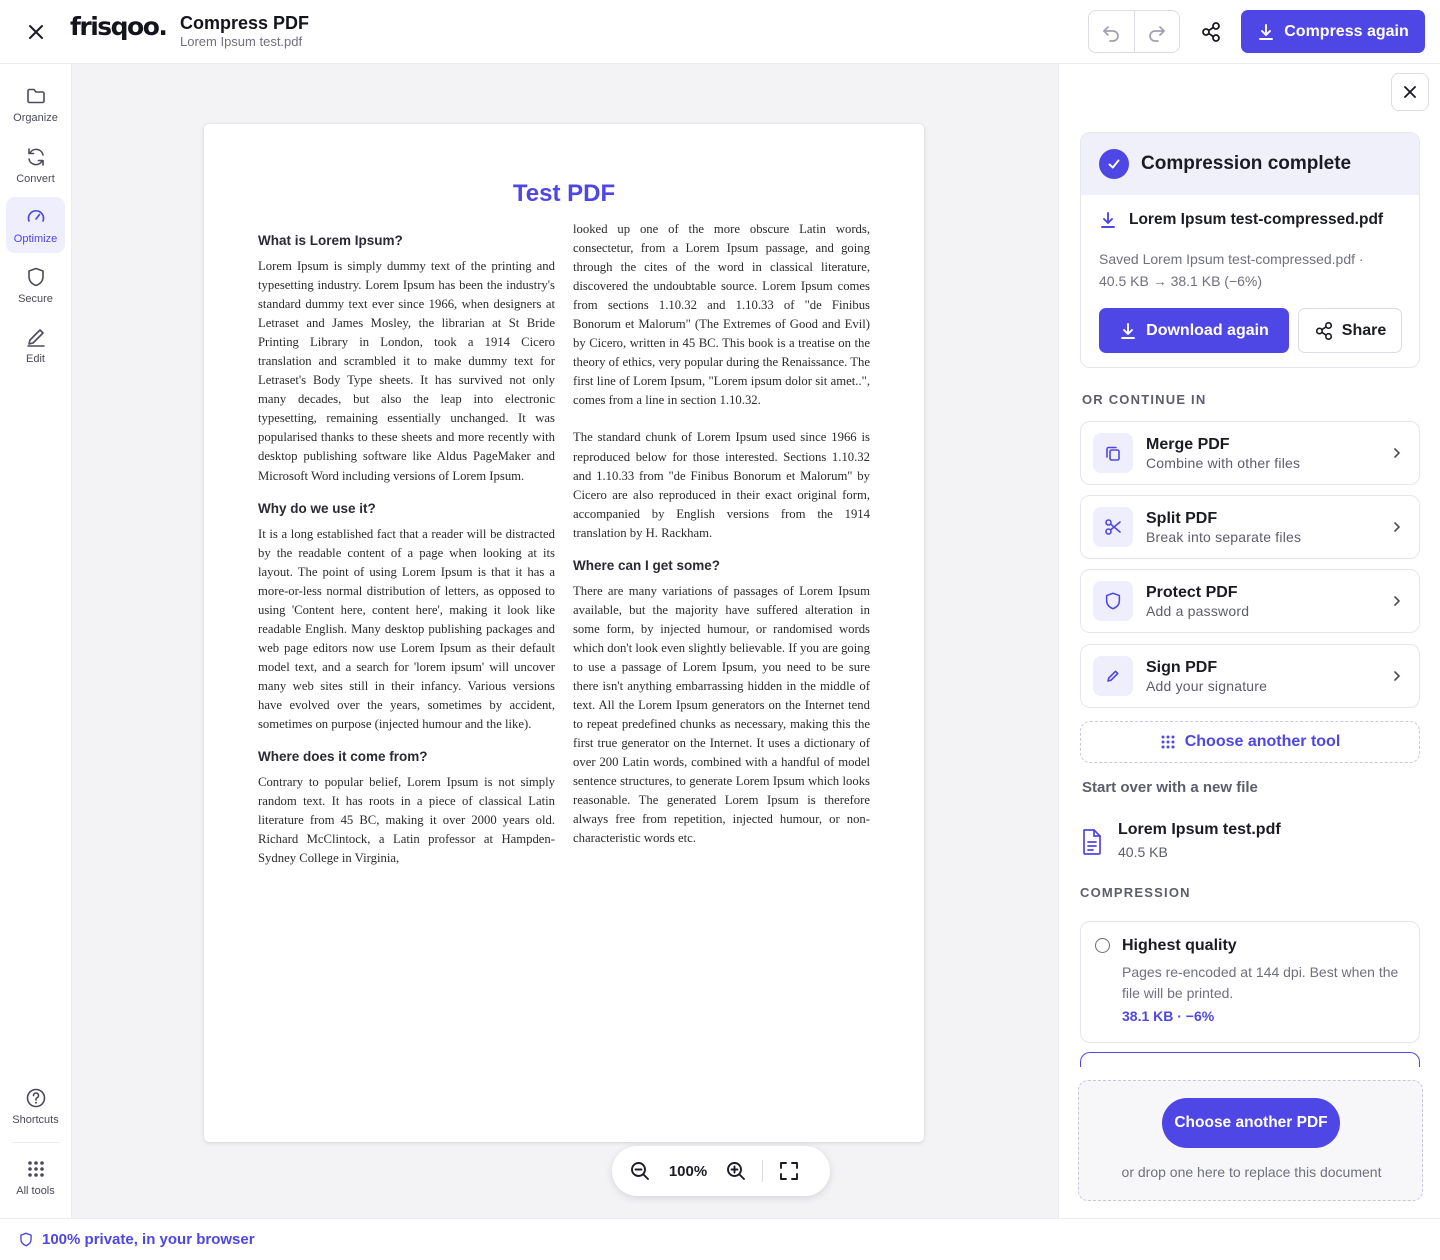 The height and width of the screenshot is (1260, 1440). I want to click on title-block: Compress PDF Lorem Ipsum test.pdf, so click(244, 31).